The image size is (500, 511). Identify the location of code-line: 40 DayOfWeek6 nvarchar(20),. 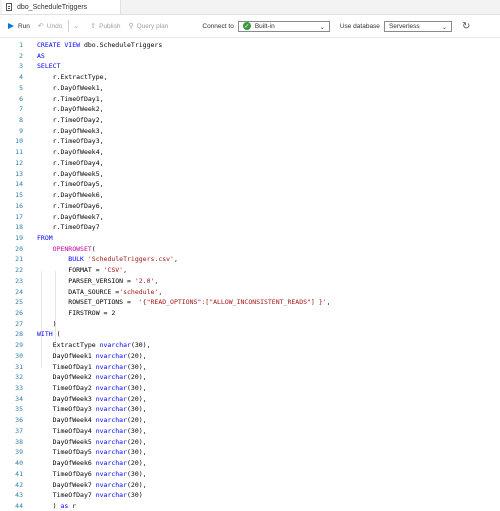
(250, 463).